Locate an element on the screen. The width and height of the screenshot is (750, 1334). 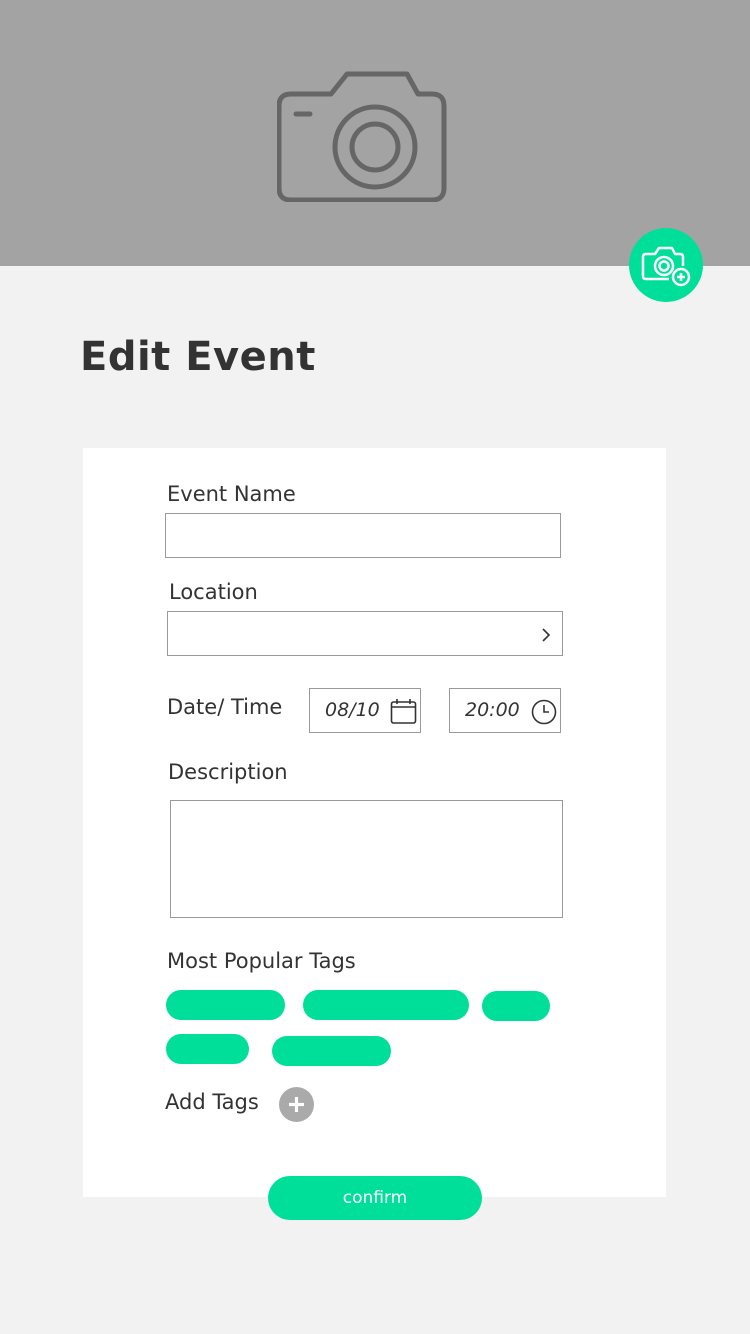
date-value: 08/10 is located at coordinates (352, 710).